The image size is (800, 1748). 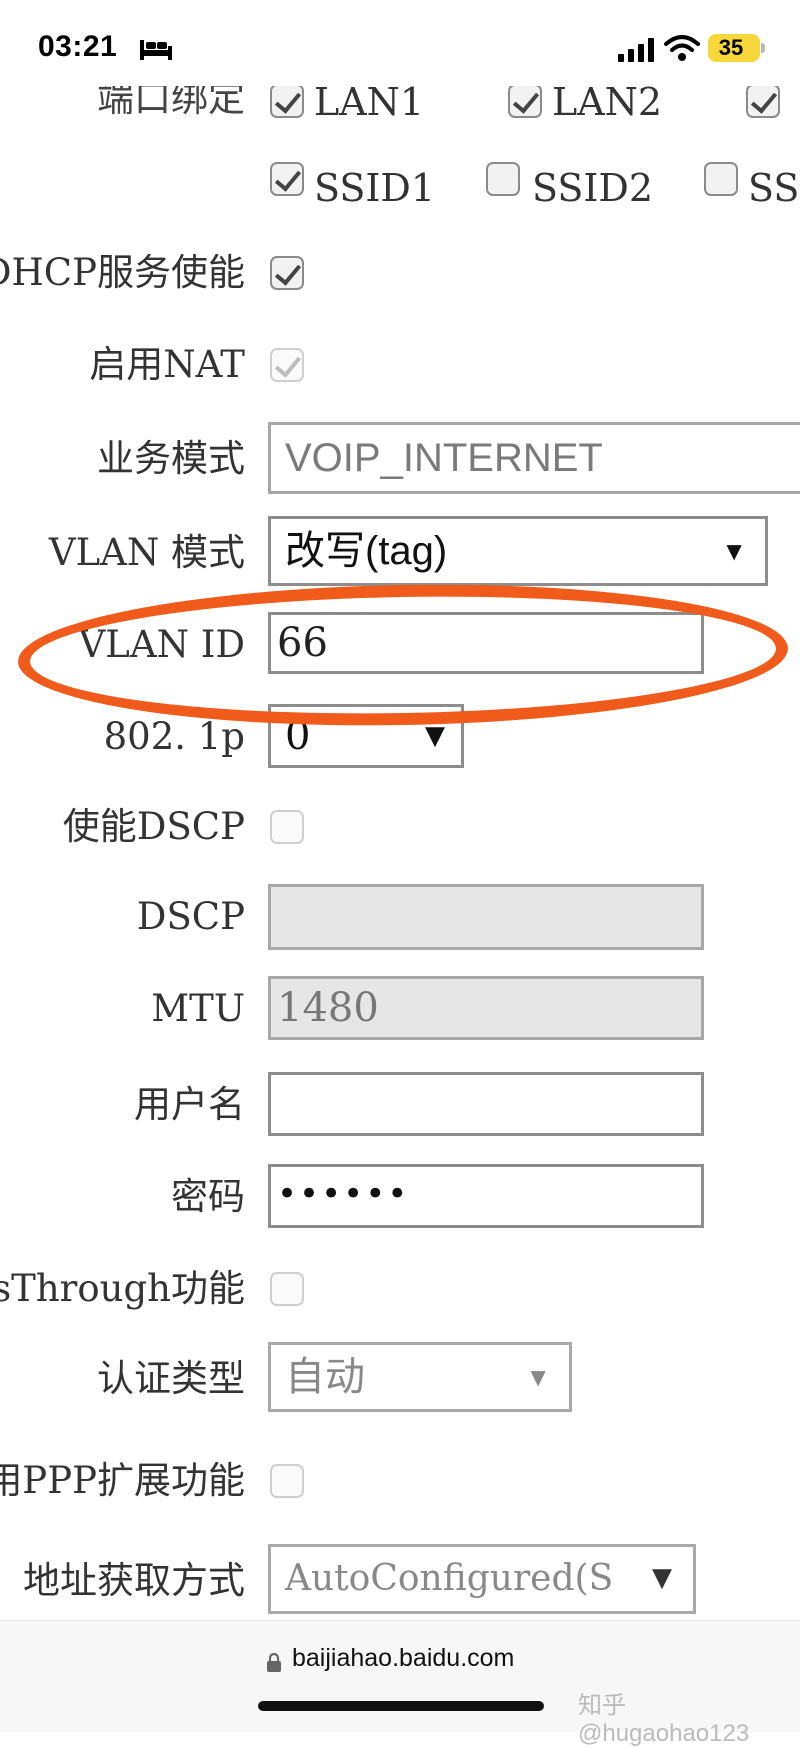 I want to click on dscp-label: DSCP, so click(x=190, y=916).